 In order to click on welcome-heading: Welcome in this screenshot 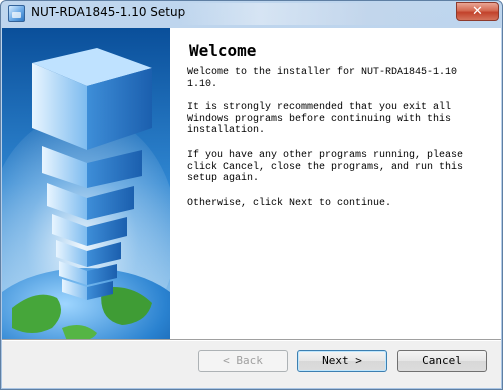, I will do `click(223, 50)`.